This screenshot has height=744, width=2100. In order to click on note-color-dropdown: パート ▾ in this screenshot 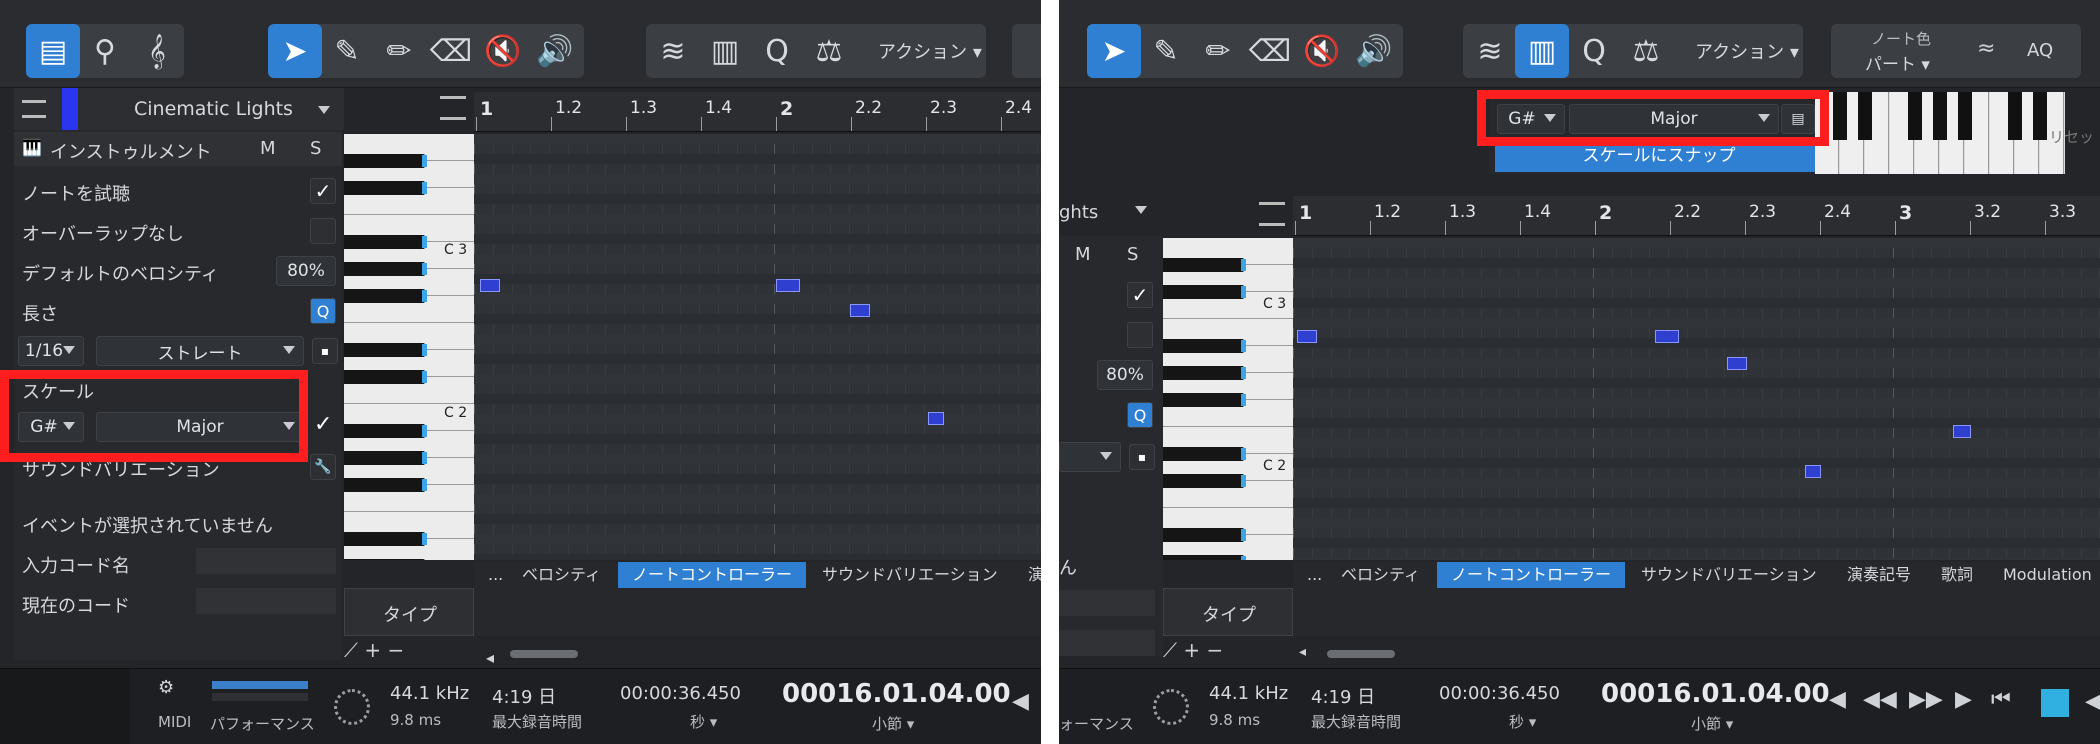, I will do `click(1897, 62)`.